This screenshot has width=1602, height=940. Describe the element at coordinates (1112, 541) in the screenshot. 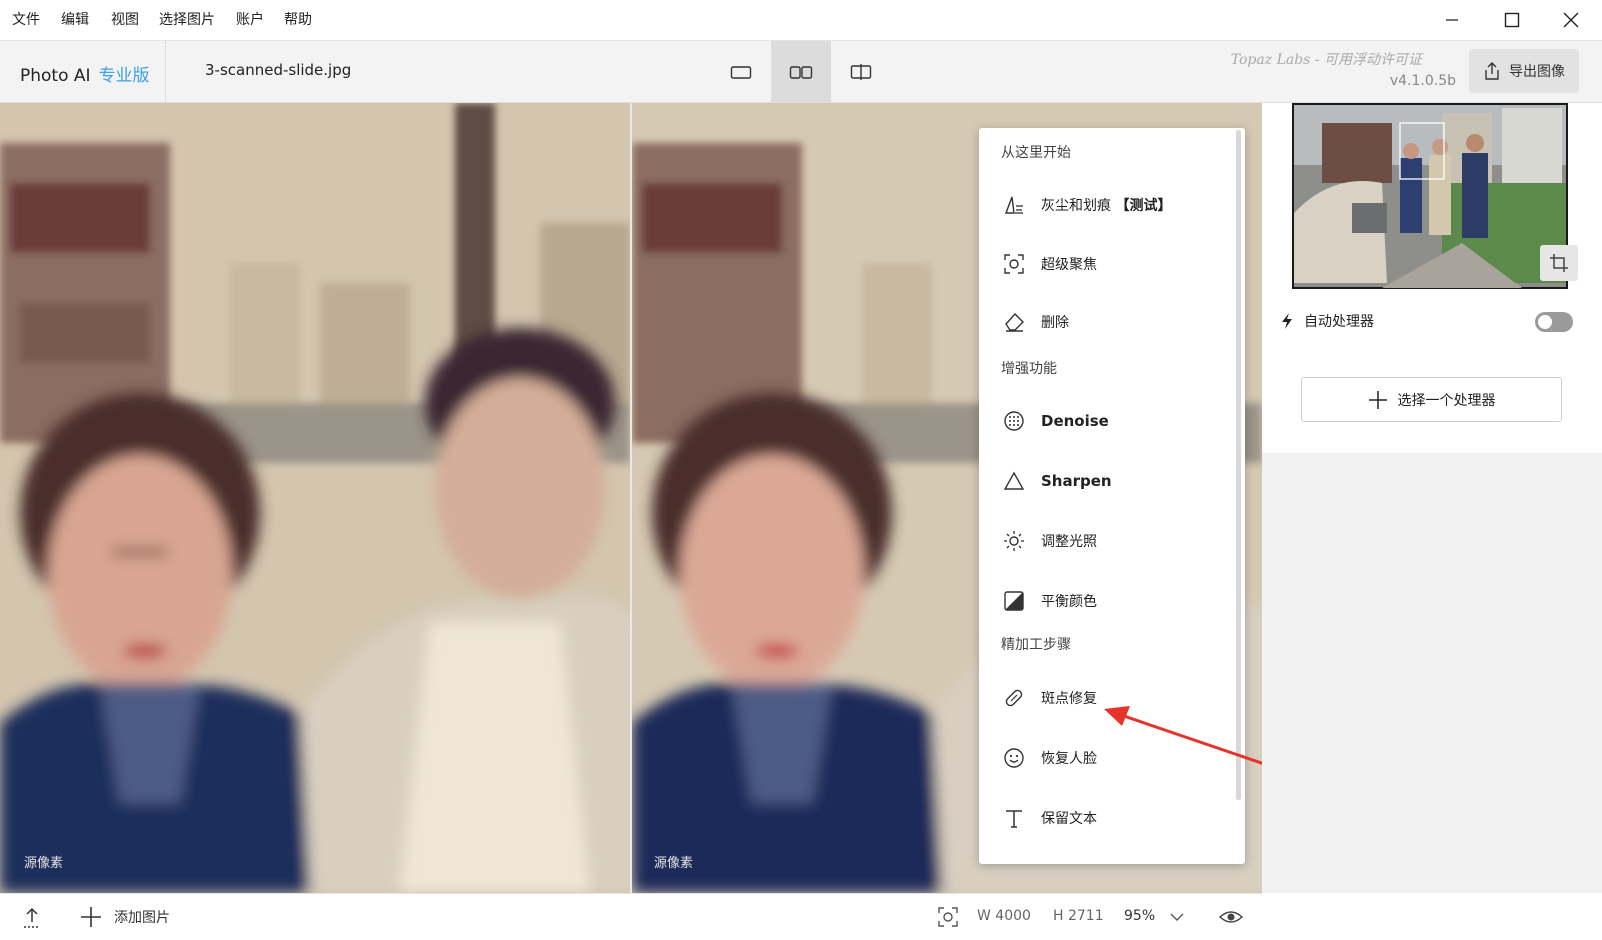

I see `menu-item-adjust-lighting: 调整光照` at that location.